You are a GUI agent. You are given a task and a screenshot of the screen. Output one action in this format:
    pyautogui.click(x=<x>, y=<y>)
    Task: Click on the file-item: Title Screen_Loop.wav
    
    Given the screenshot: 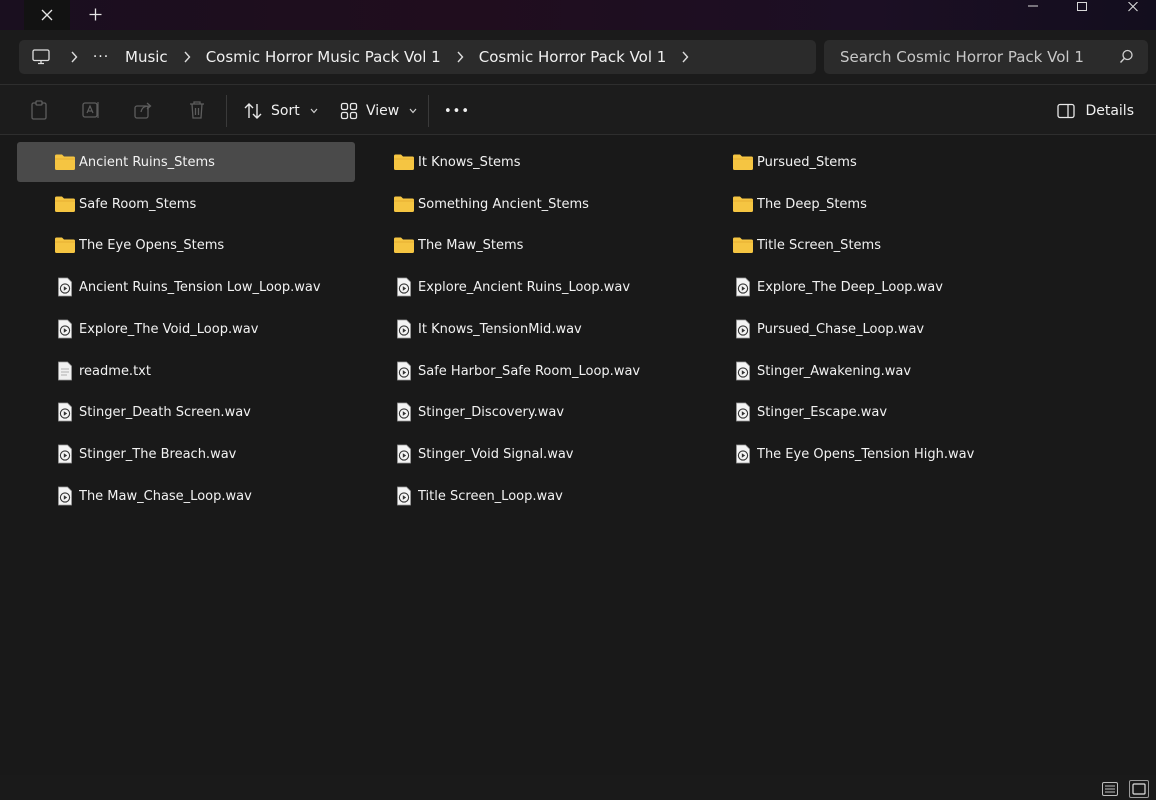 What is the action you would take?
    pyautogui.click(x=525, y=496)
    